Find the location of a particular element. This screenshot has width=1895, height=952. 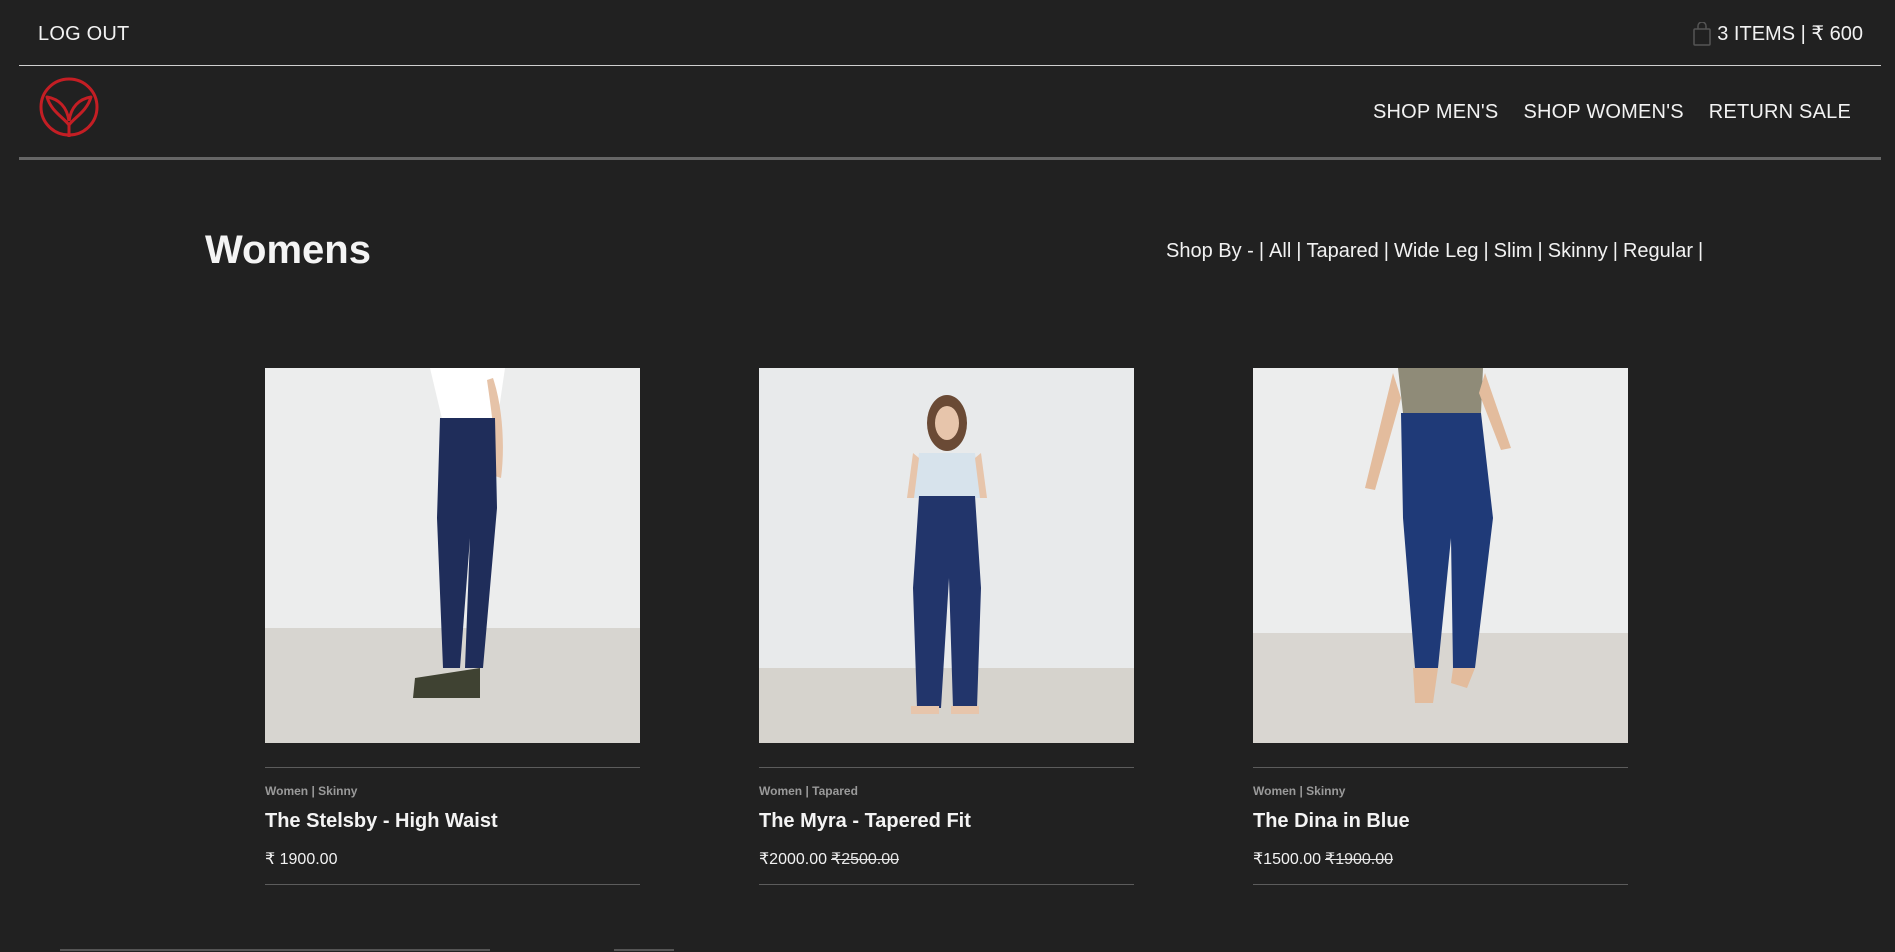

cart-summary-text: 3 ITEMS | ₹ 600 is located at coordinates (1790, 34).